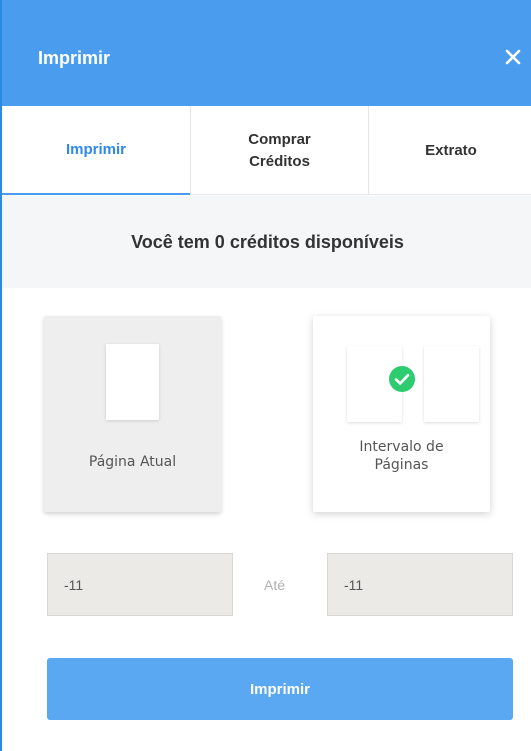 This screenshot has width=531, height=751. I want to click on tab-bar: Imprimir Comprar Créditos Extrato, so click(266, 150).